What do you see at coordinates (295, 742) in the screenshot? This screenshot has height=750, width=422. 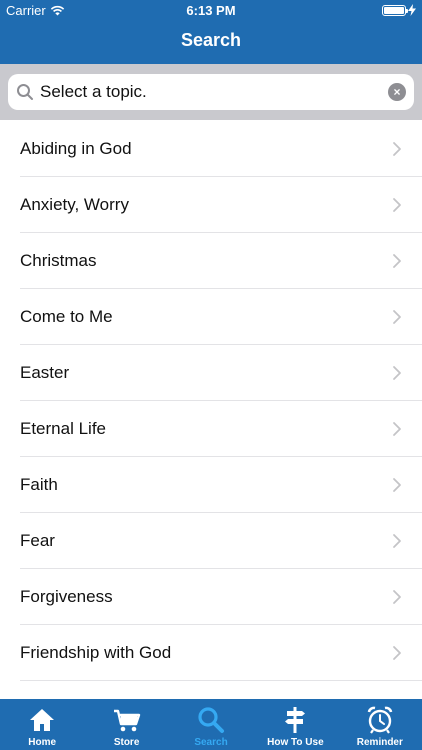 I see `tab-label: How To Use` at bounding box center [295, 742].